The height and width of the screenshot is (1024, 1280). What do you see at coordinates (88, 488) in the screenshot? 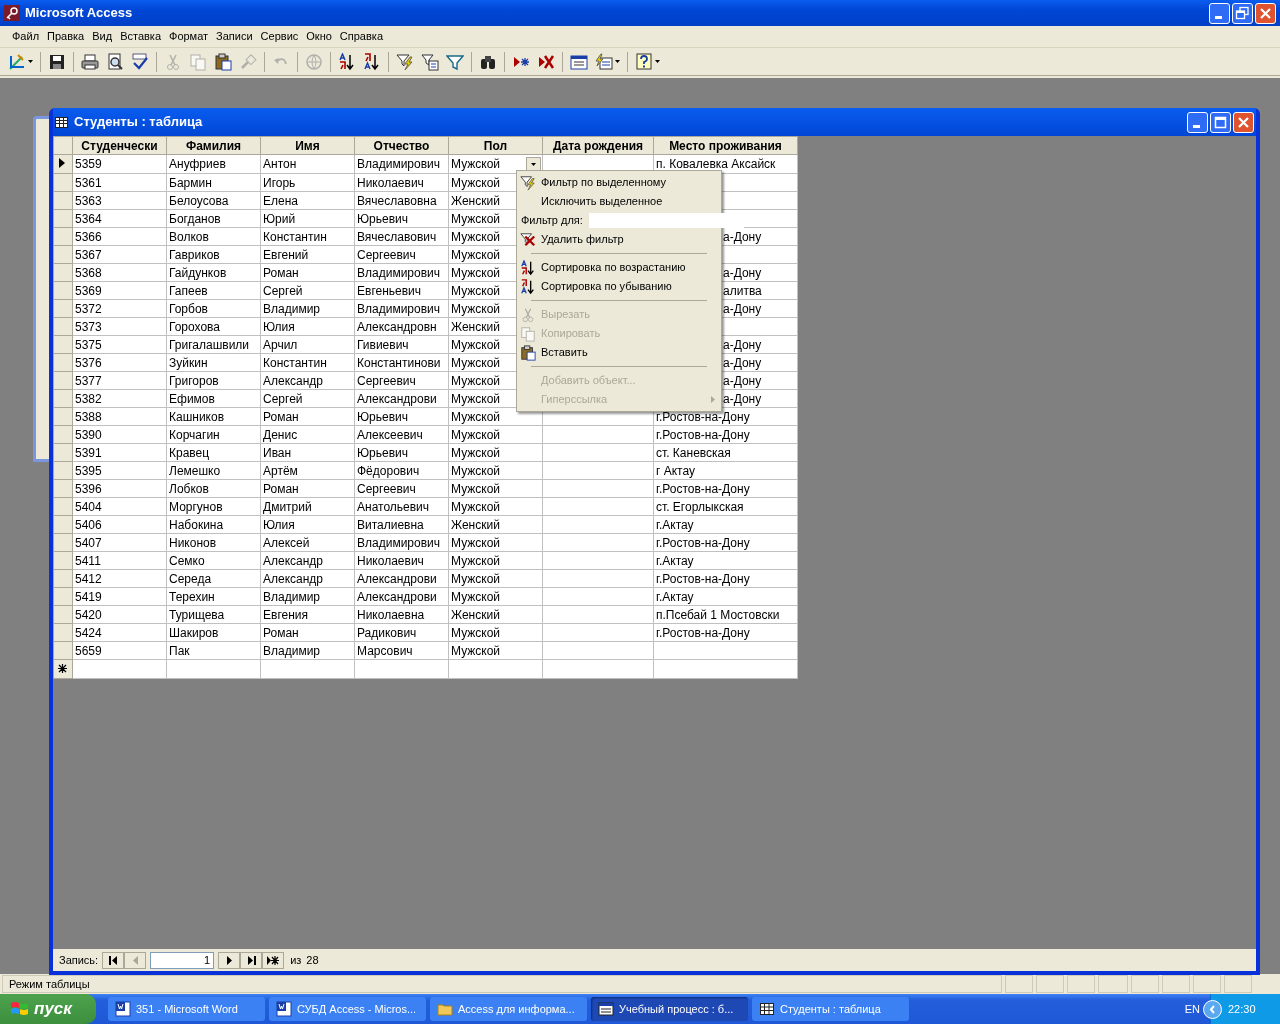
I see `table-cell: 5396` at bounding box center [88, 488].